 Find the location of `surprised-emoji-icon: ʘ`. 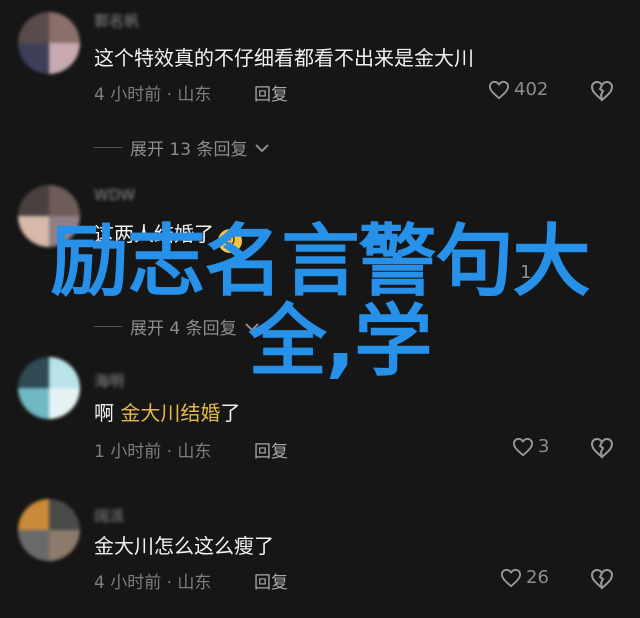

surprised-emoji-icon: ʘ is located at coordinates (230, 241).